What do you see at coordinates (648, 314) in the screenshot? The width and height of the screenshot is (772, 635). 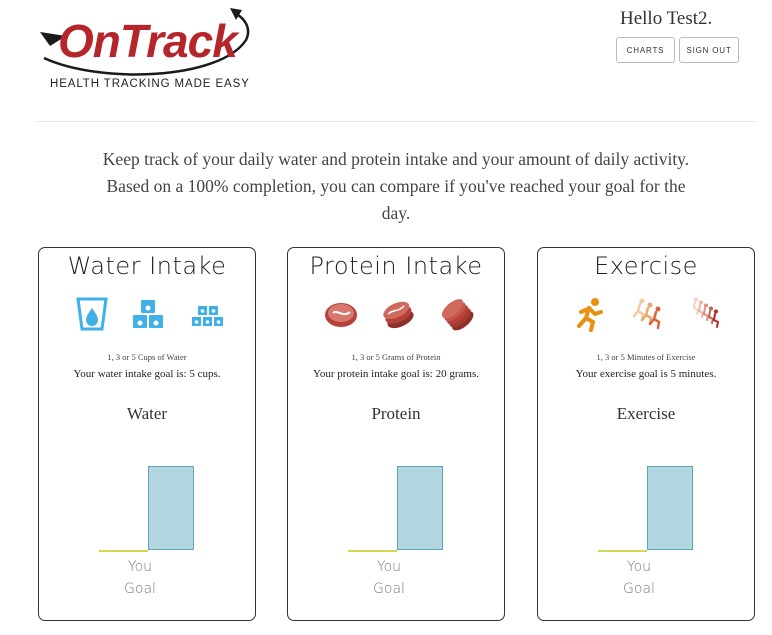 I see `runner-3-icon` at bounding box center [648, 314].